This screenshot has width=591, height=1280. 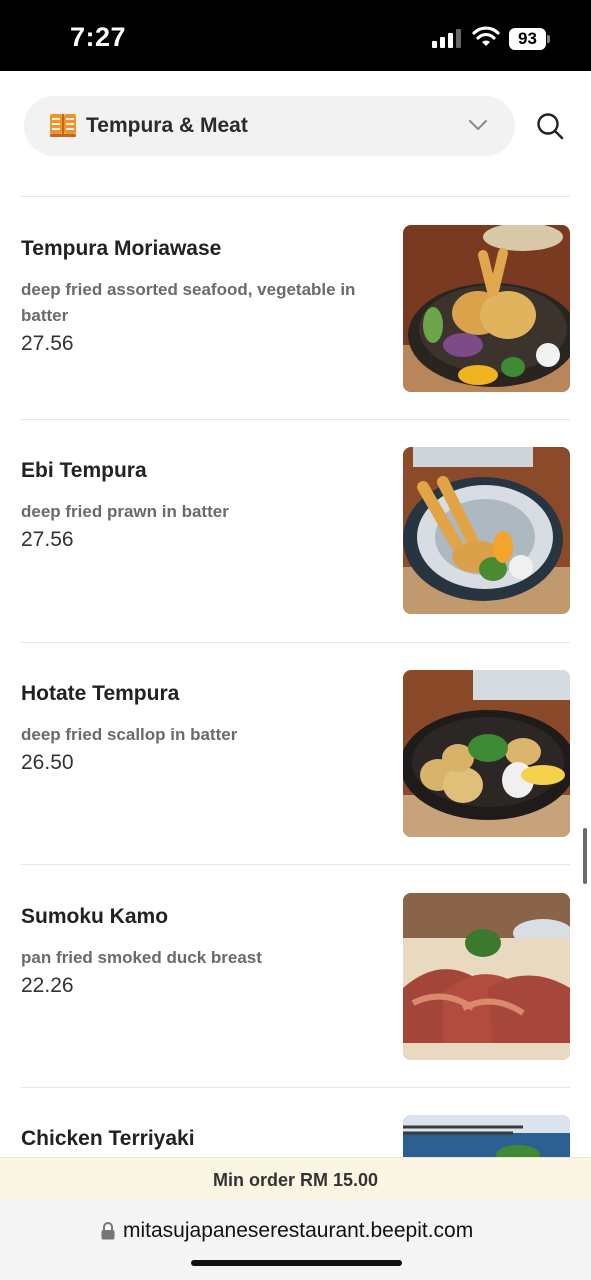 What do you see at coordinates (108, 1138) in the screenshot?
I see `item-name: Chicken Terriyaki` at bounding box center [108, 1138].